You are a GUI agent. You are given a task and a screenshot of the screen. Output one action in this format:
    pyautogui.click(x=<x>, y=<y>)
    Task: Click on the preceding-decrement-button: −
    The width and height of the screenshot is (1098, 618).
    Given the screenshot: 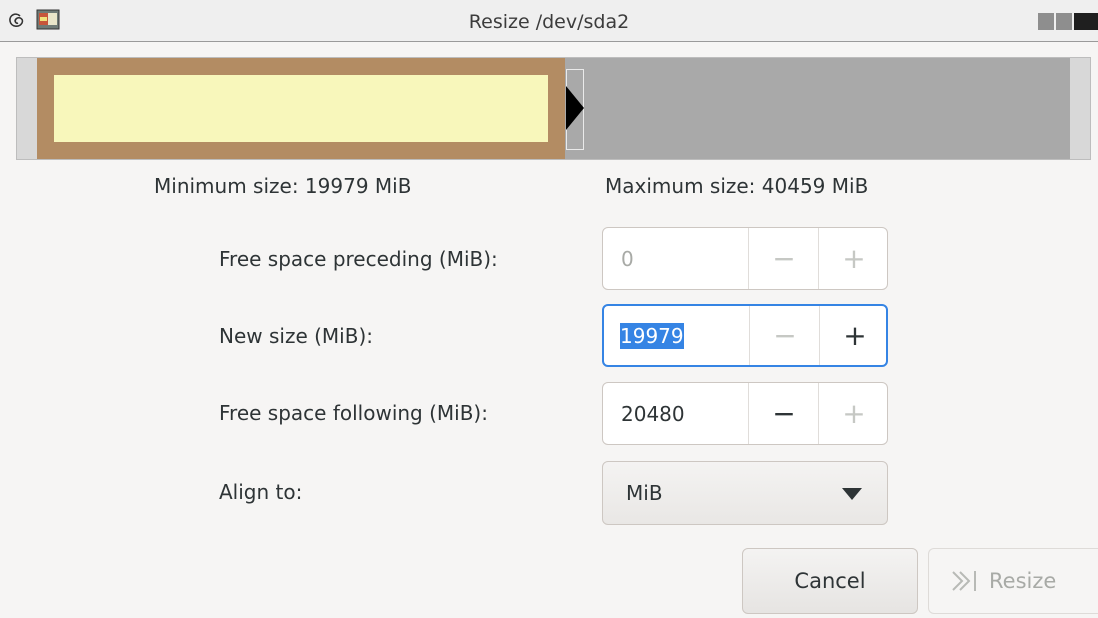 What is the action you would take?
    pyautogui.click(x=783, y=258)
    